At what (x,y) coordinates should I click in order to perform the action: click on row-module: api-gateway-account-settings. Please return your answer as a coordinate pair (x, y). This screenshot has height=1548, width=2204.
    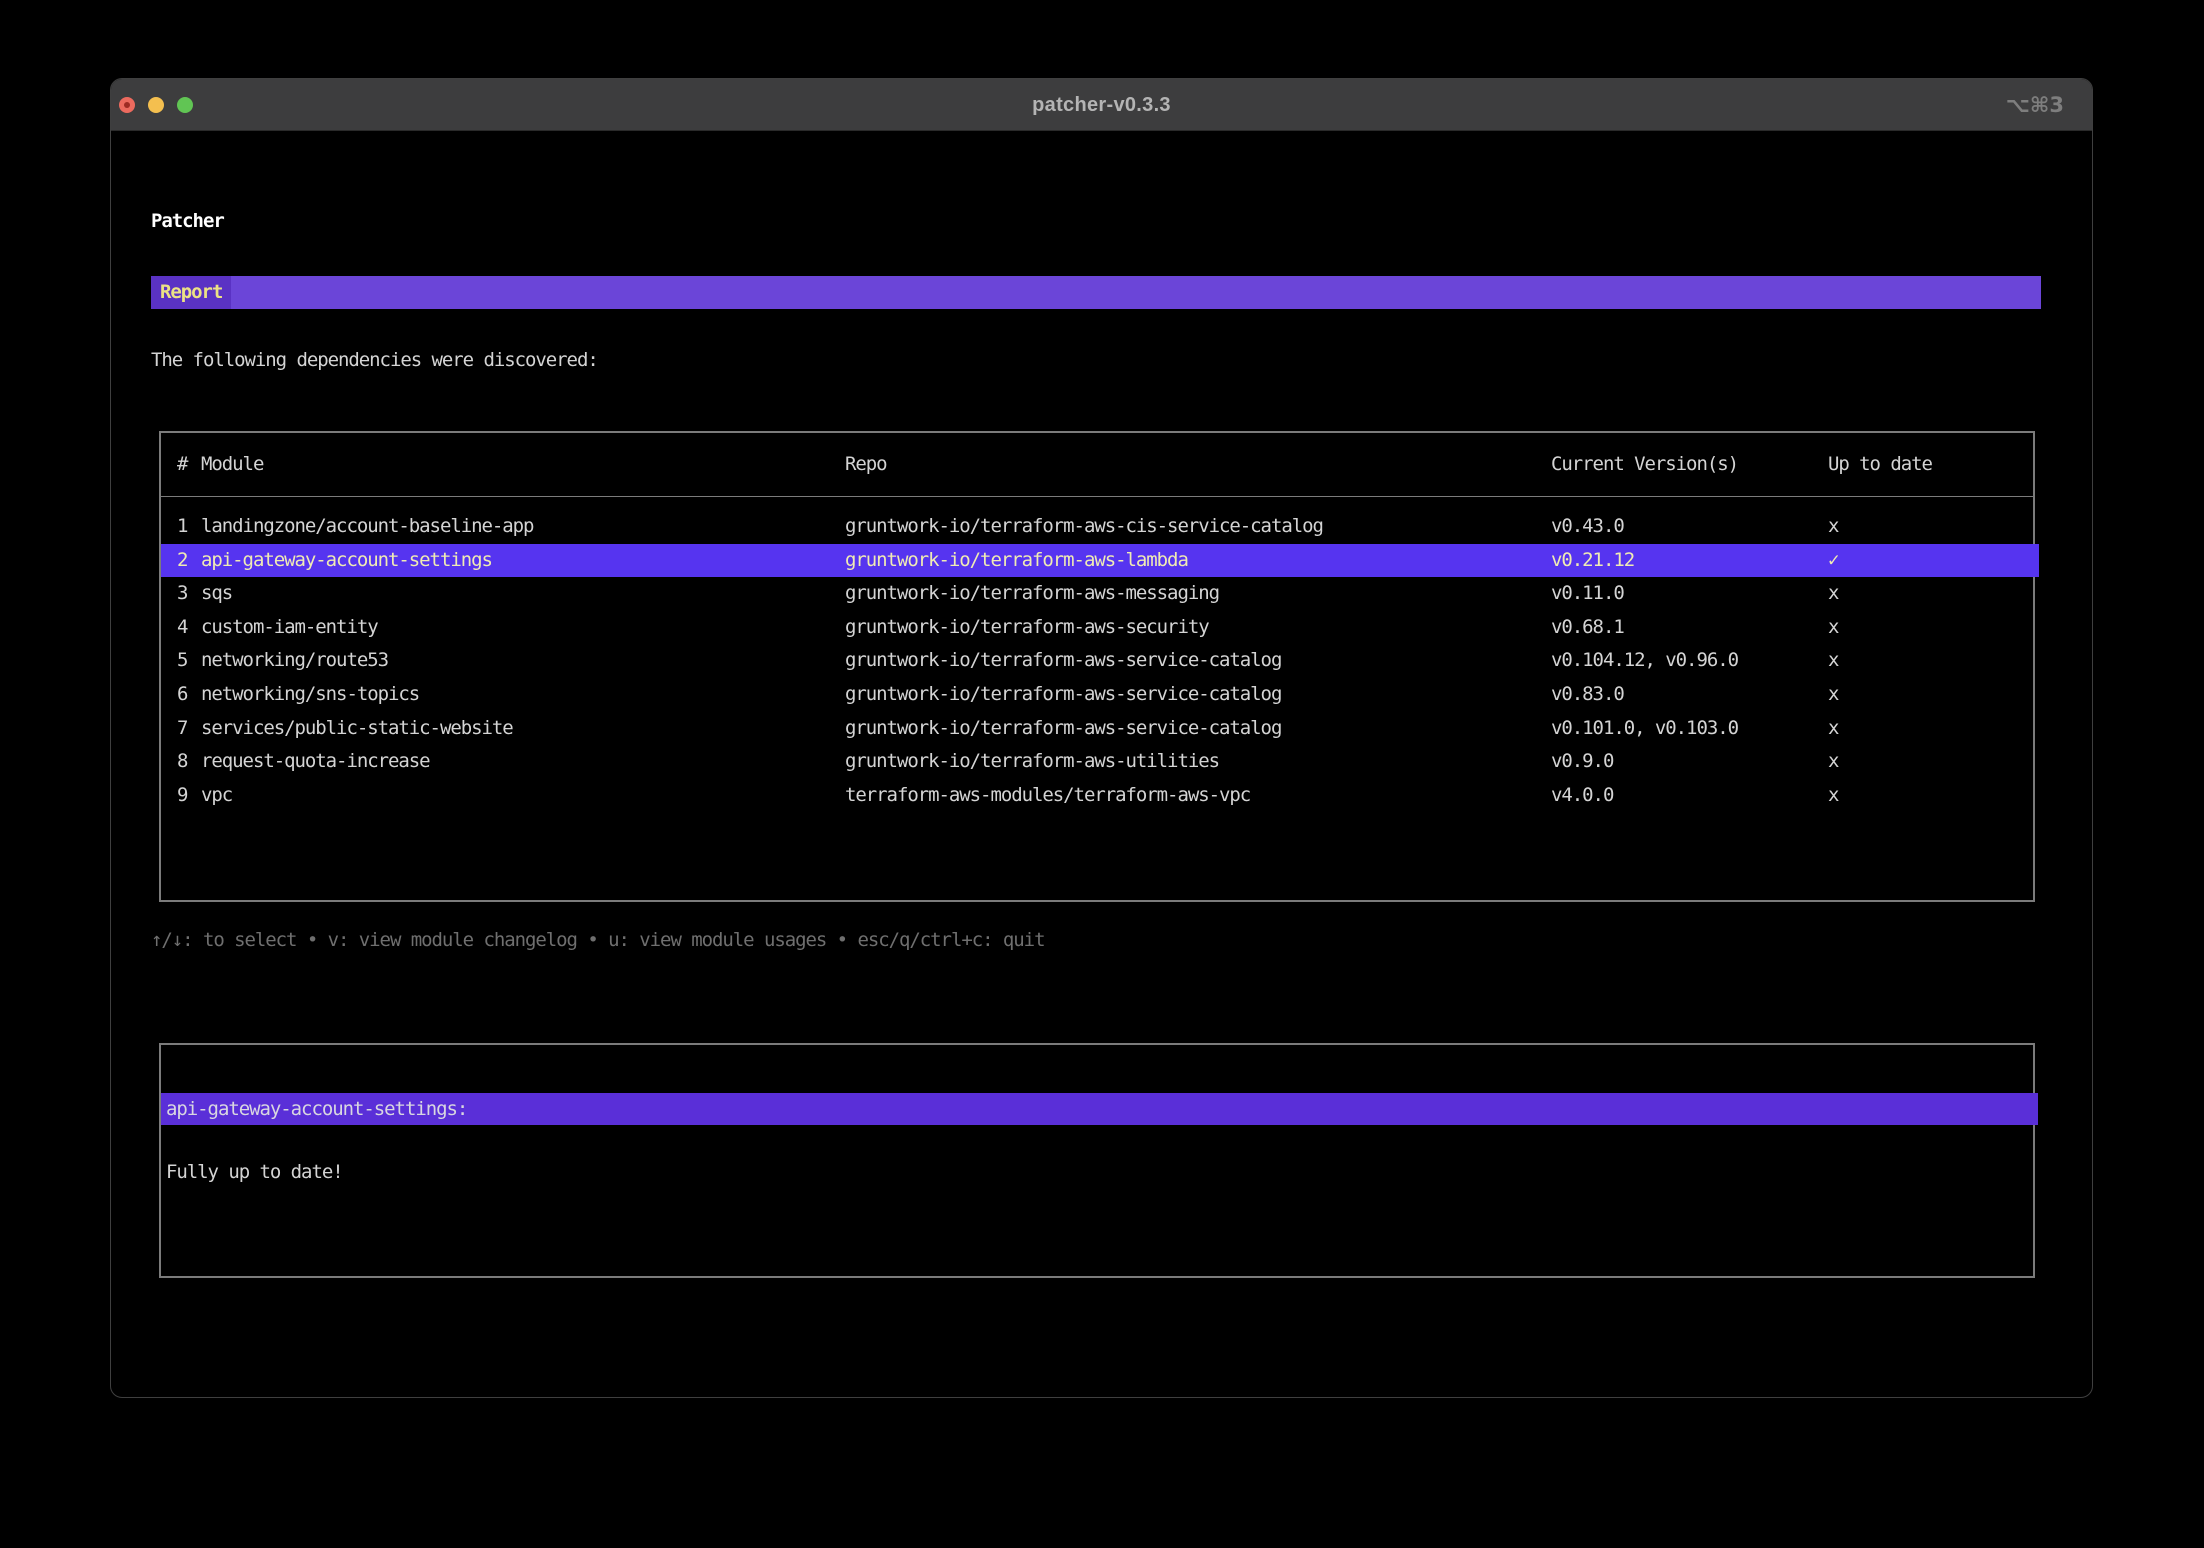
    Looking at the image, I should click on (347, 559).